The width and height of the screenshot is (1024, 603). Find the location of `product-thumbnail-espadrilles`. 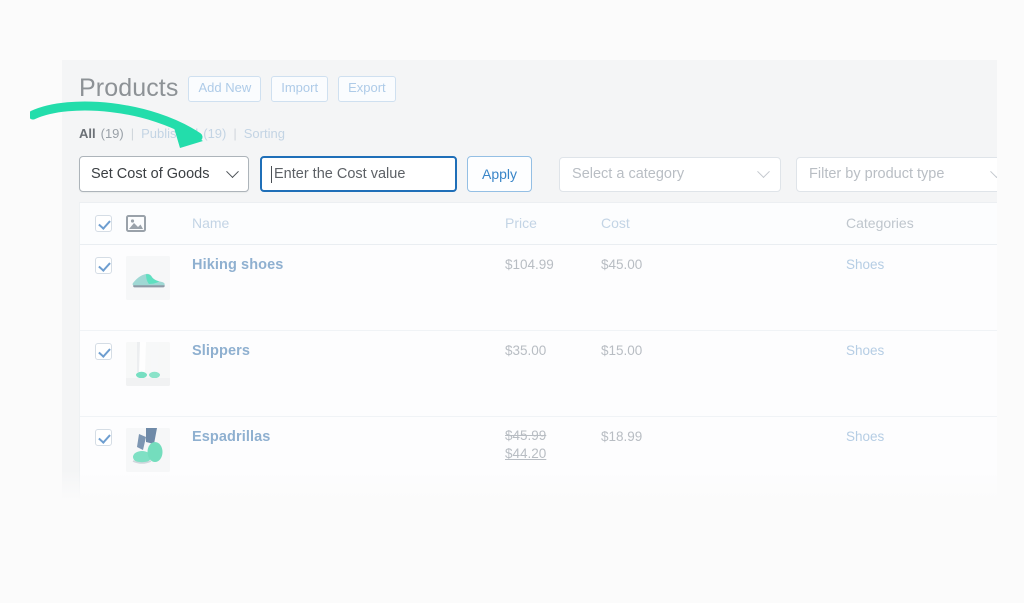

product-thumbnail-espadrilles is located at coordinates (148, 450).